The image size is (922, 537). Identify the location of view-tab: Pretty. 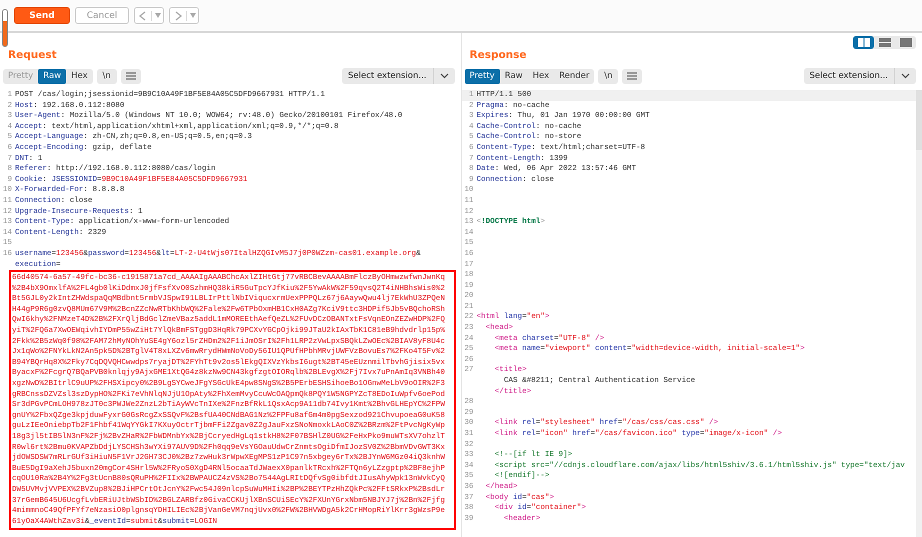
(482, 76).